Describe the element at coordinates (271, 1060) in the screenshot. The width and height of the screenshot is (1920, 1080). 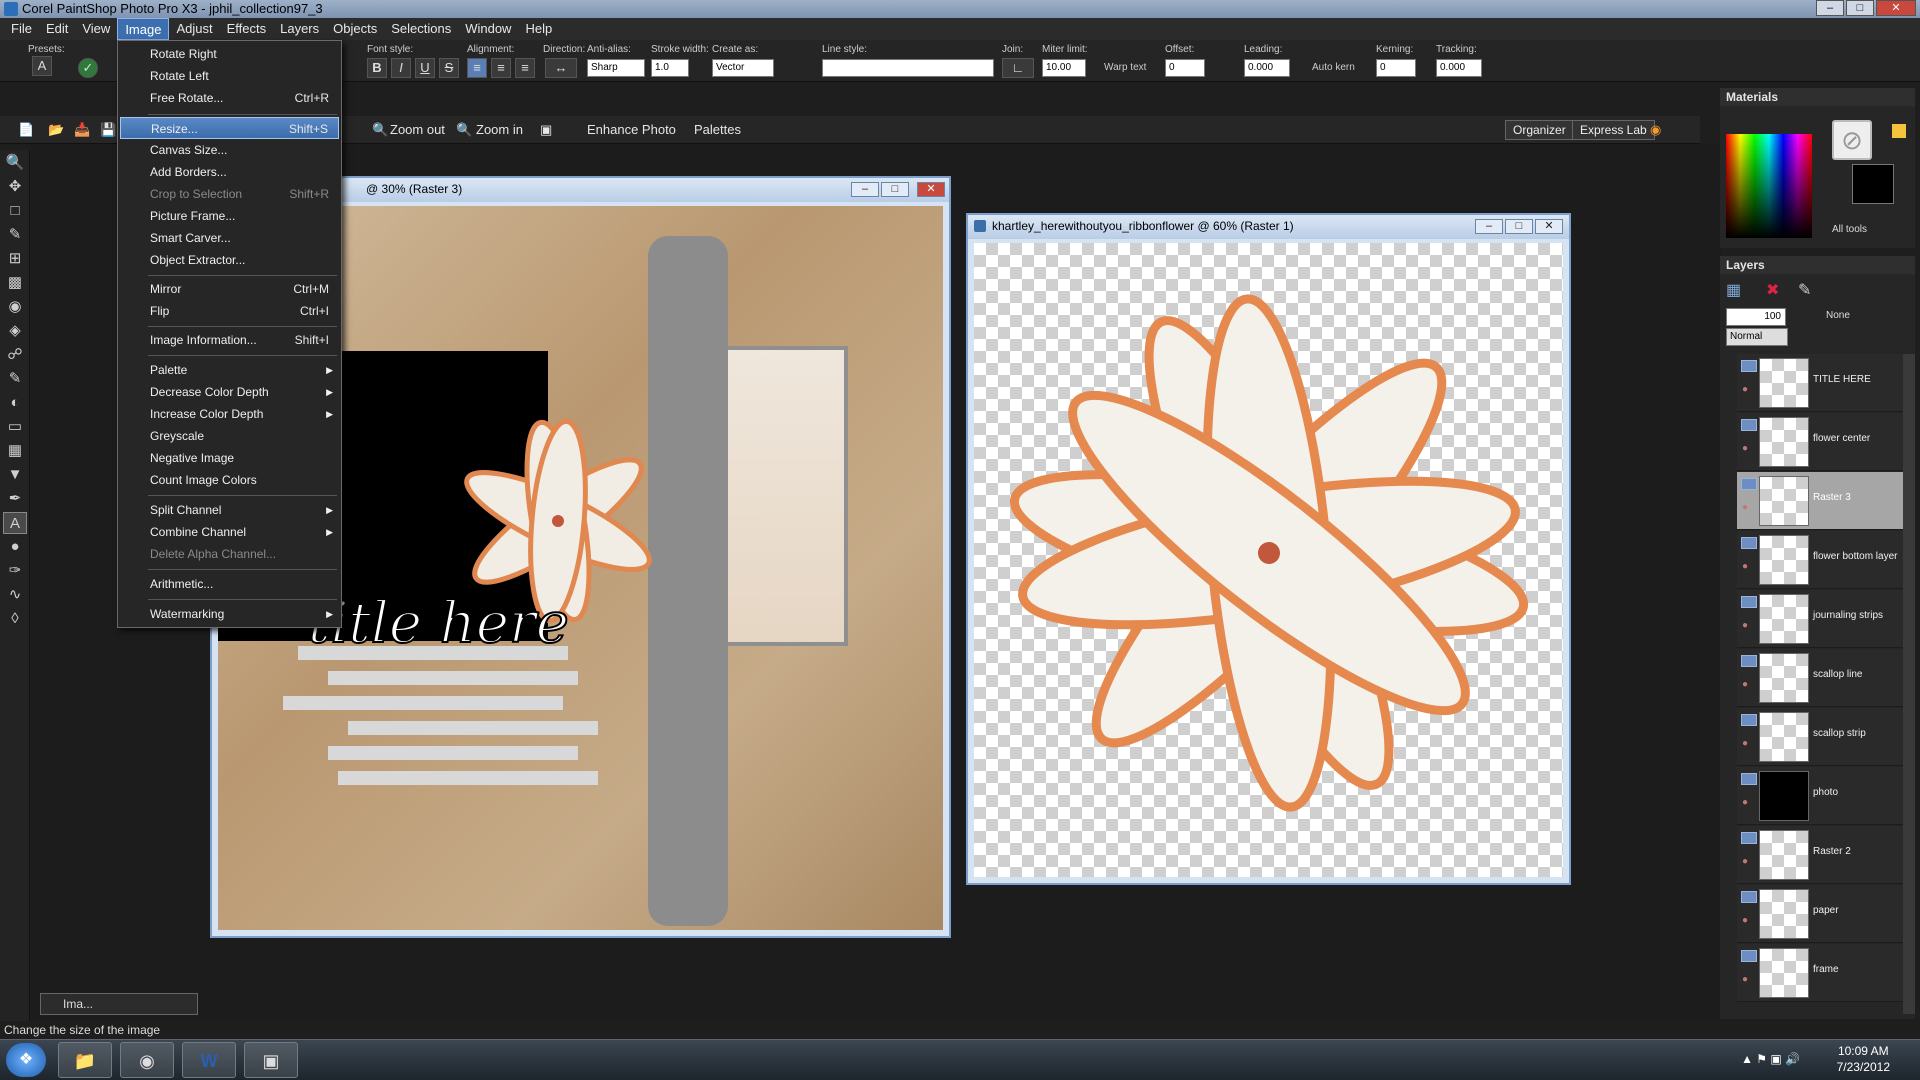
I see `paintshop-taskbar-icon: ▣` at that location.